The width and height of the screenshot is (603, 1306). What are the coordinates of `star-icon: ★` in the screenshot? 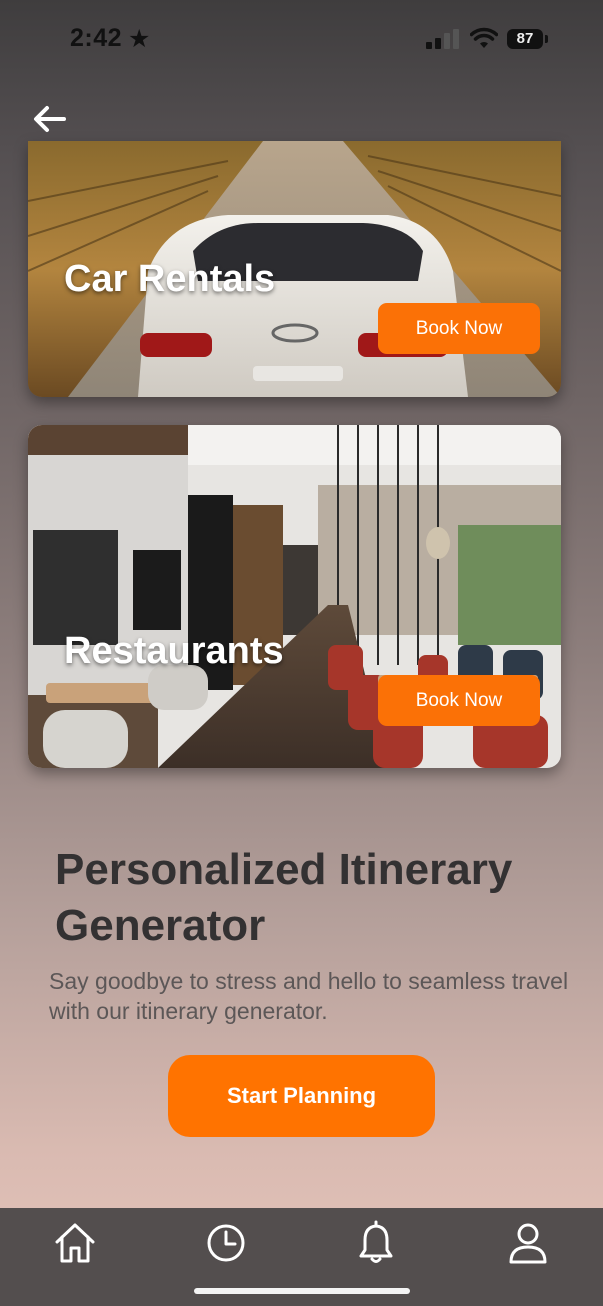 It's located at (139, 39).